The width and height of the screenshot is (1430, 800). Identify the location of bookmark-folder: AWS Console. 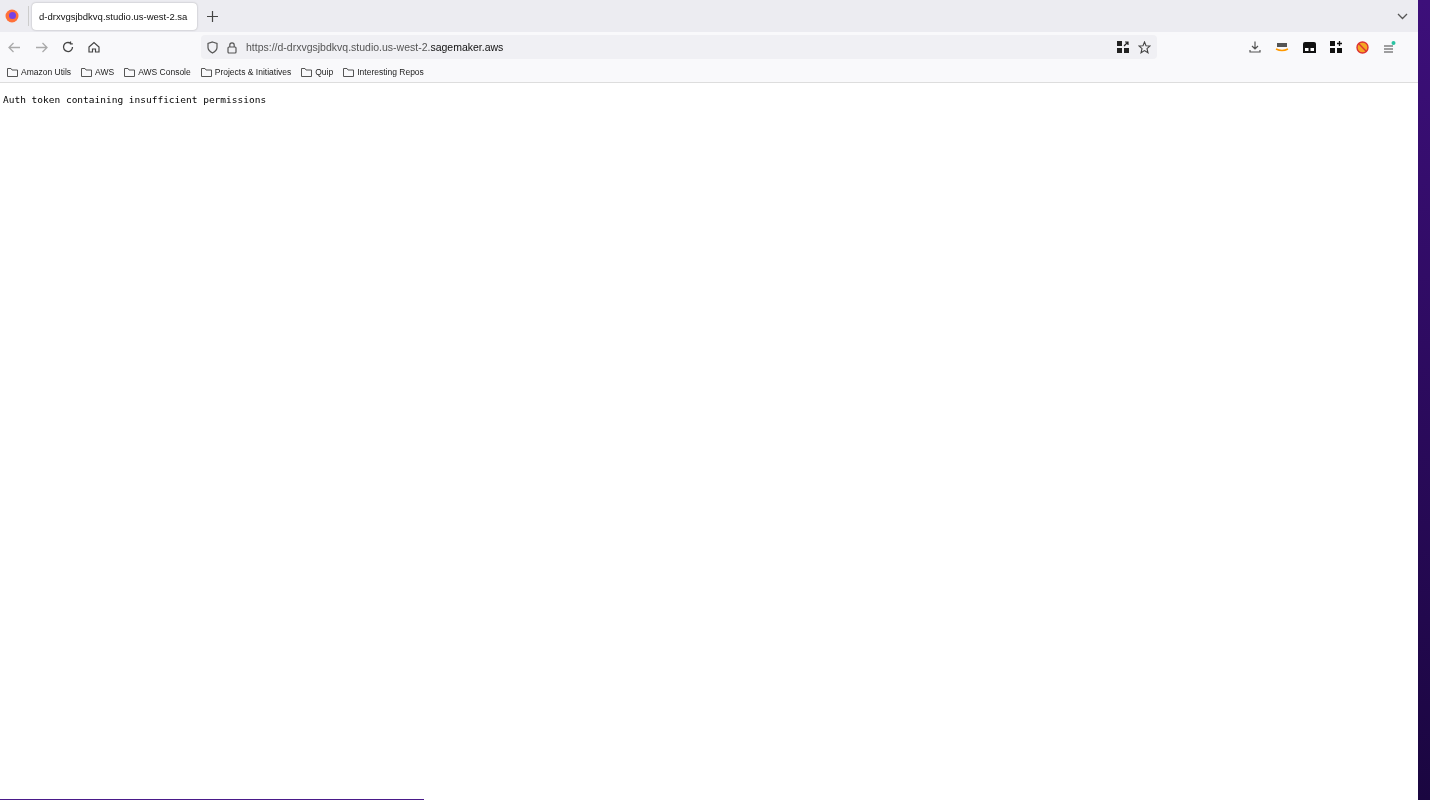
(157, 72).